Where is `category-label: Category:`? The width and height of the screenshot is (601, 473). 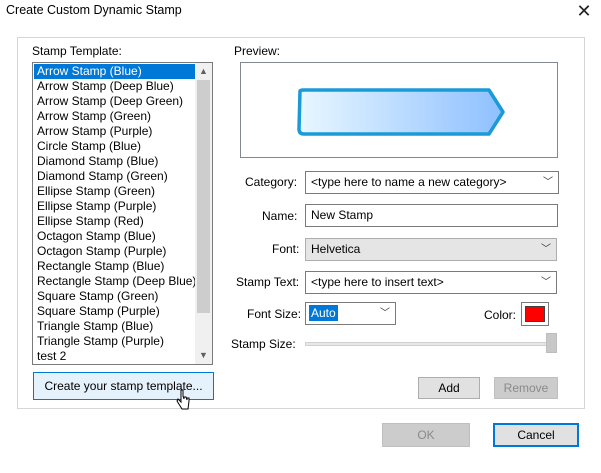
category-label: Category: is located at coordinates (271, 182).